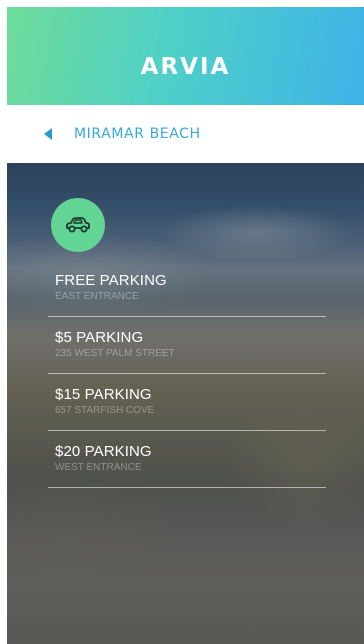  I want to click on parking-name: $5 PARKING, so click(99, 337).